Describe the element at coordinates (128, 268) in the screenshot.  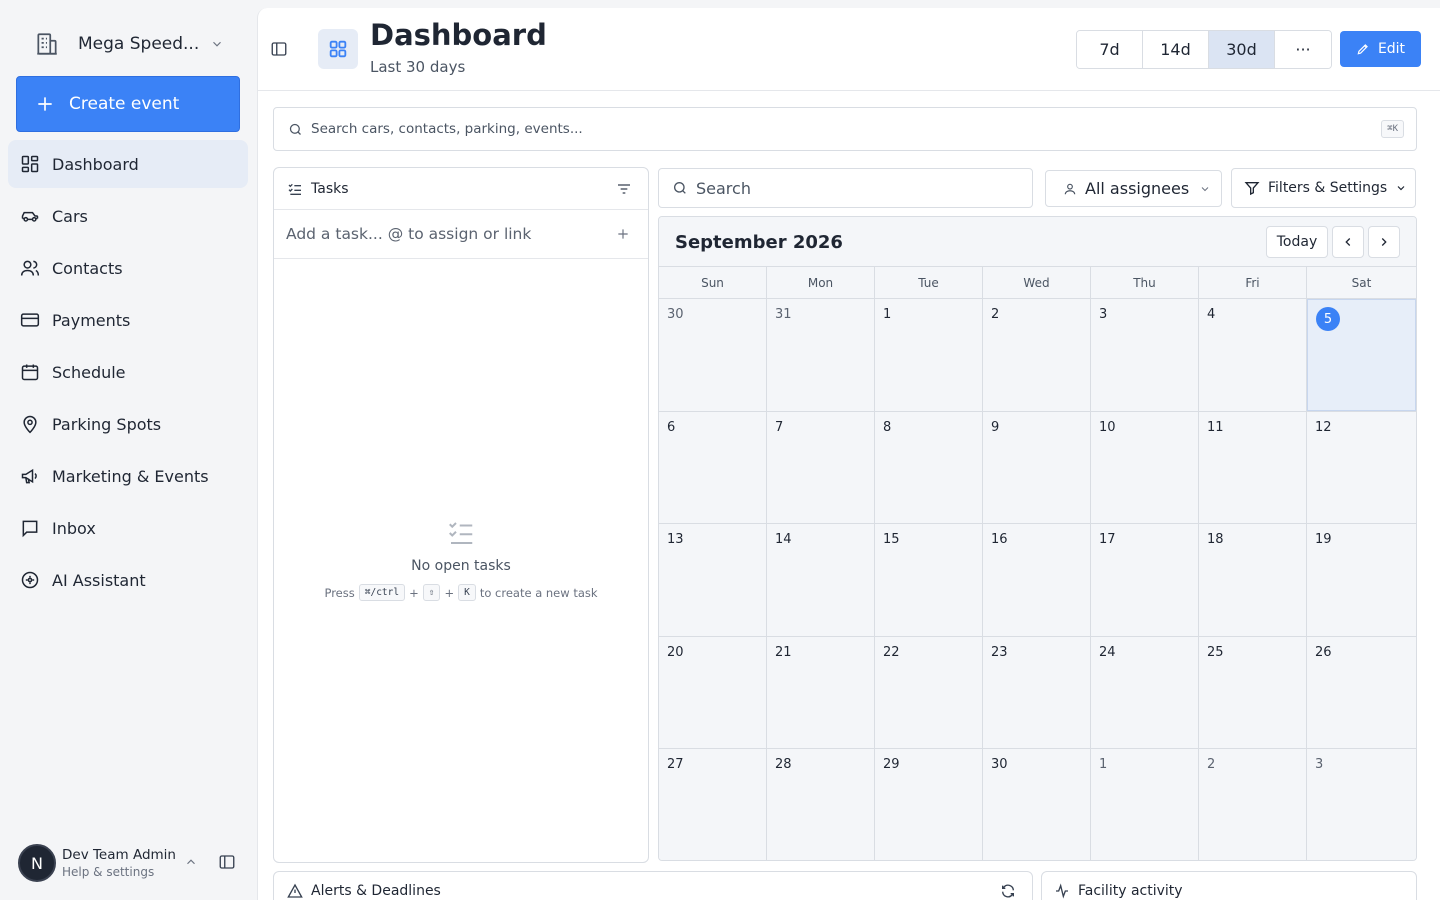
I see `sidebar-item-contacts: Contacts` at that location.